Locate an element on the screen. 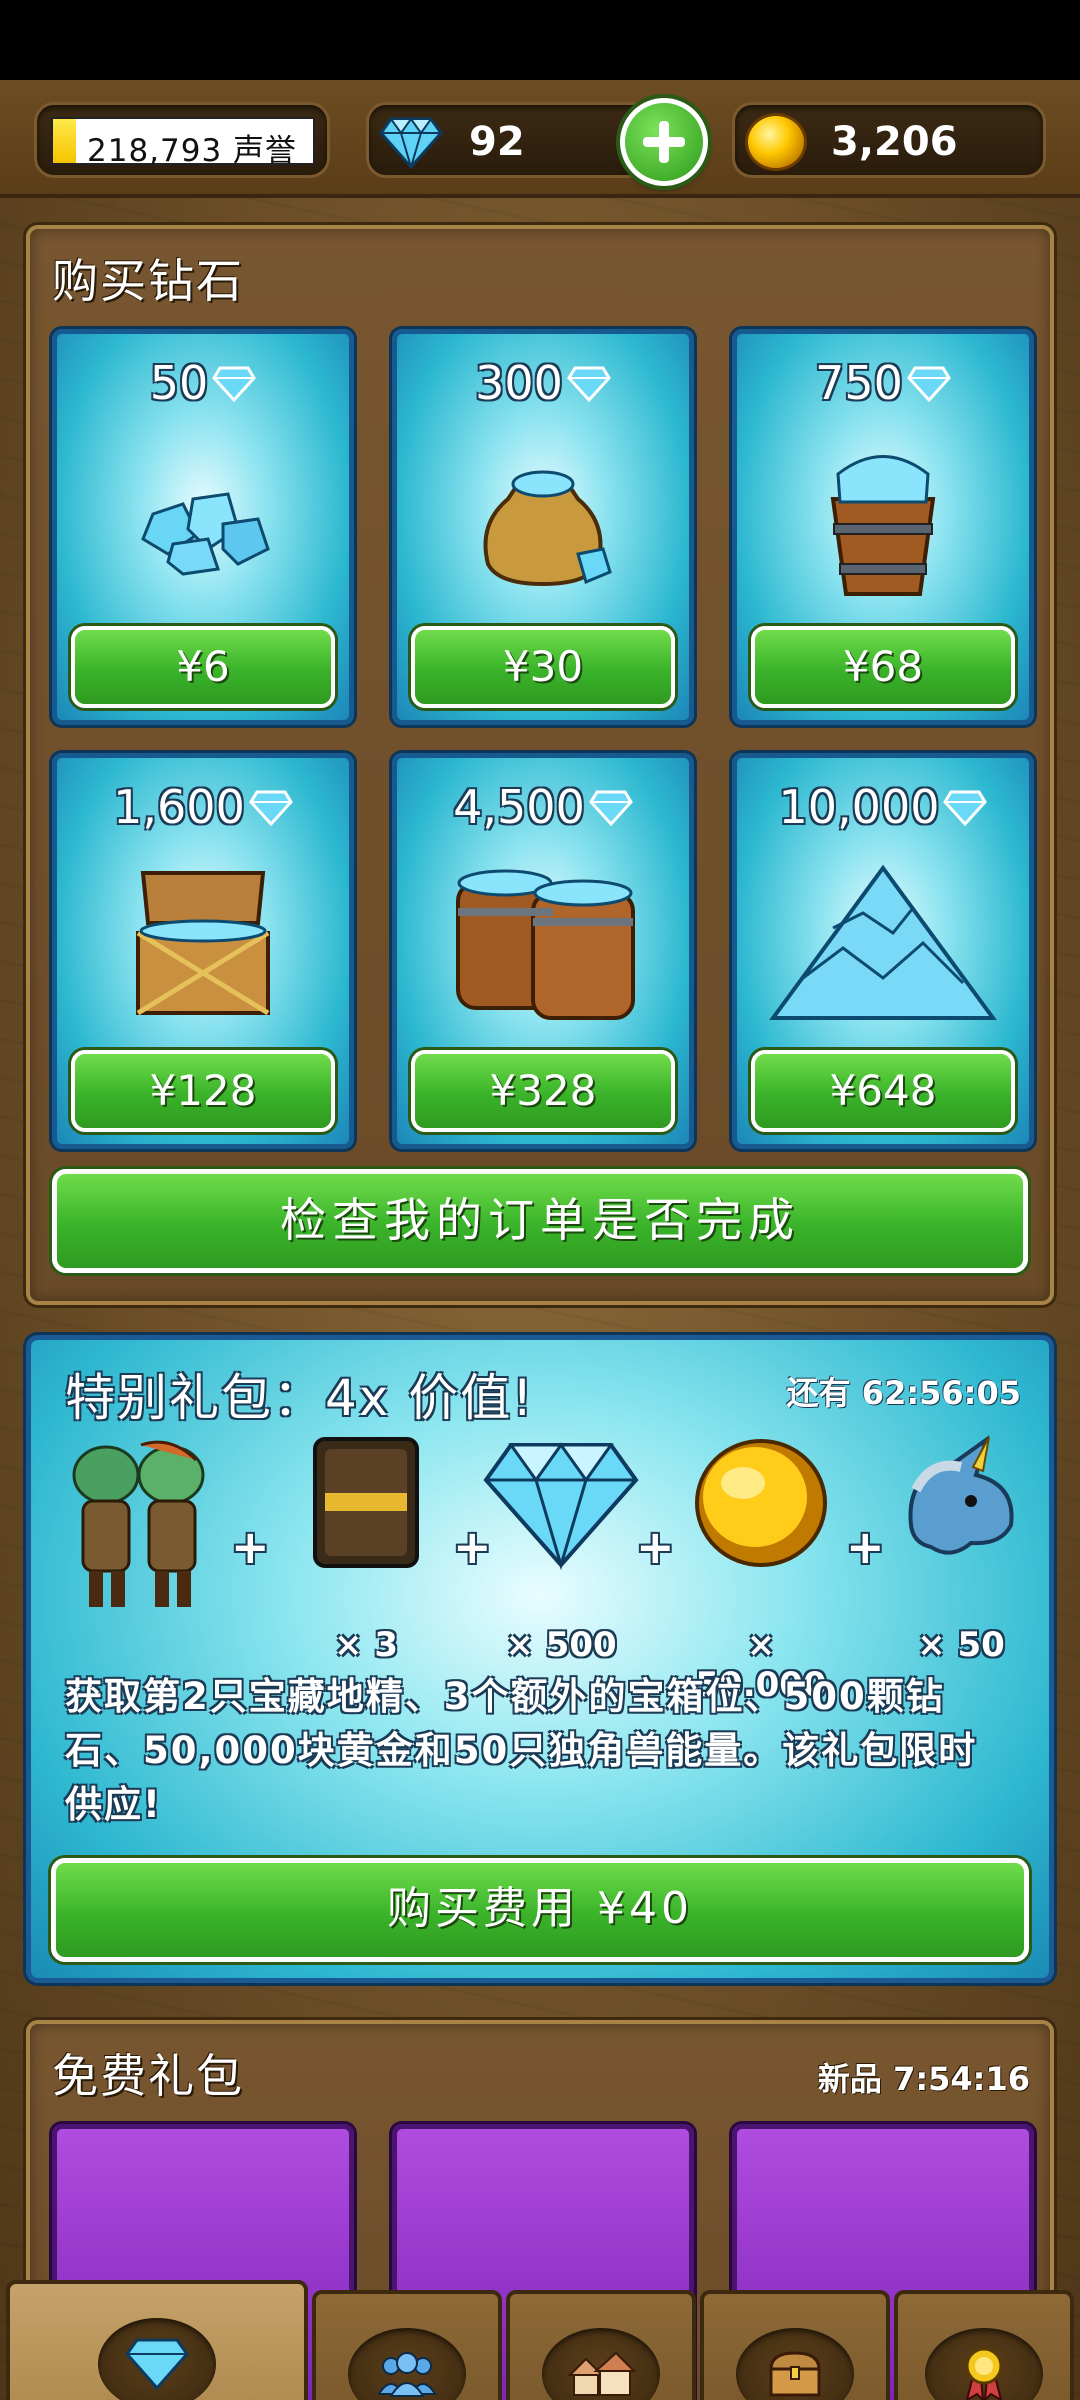  bundle-item: × 500 is located at coordinates (561, 1550).